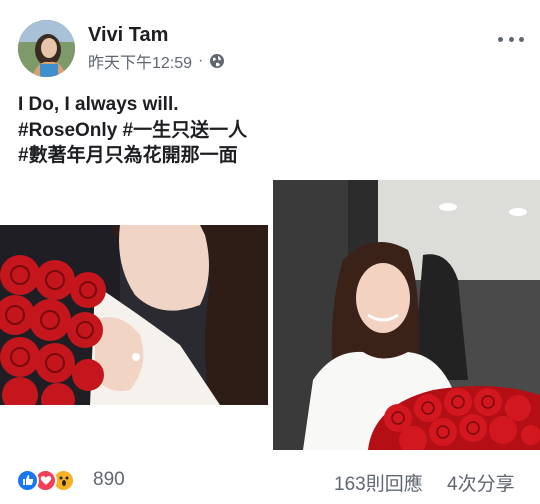 Image resolution: width=540 pixels, height=504 pixels. Describe the element at coordinates (217, 61) in the screenshot. I see `globe-icon` at that location.